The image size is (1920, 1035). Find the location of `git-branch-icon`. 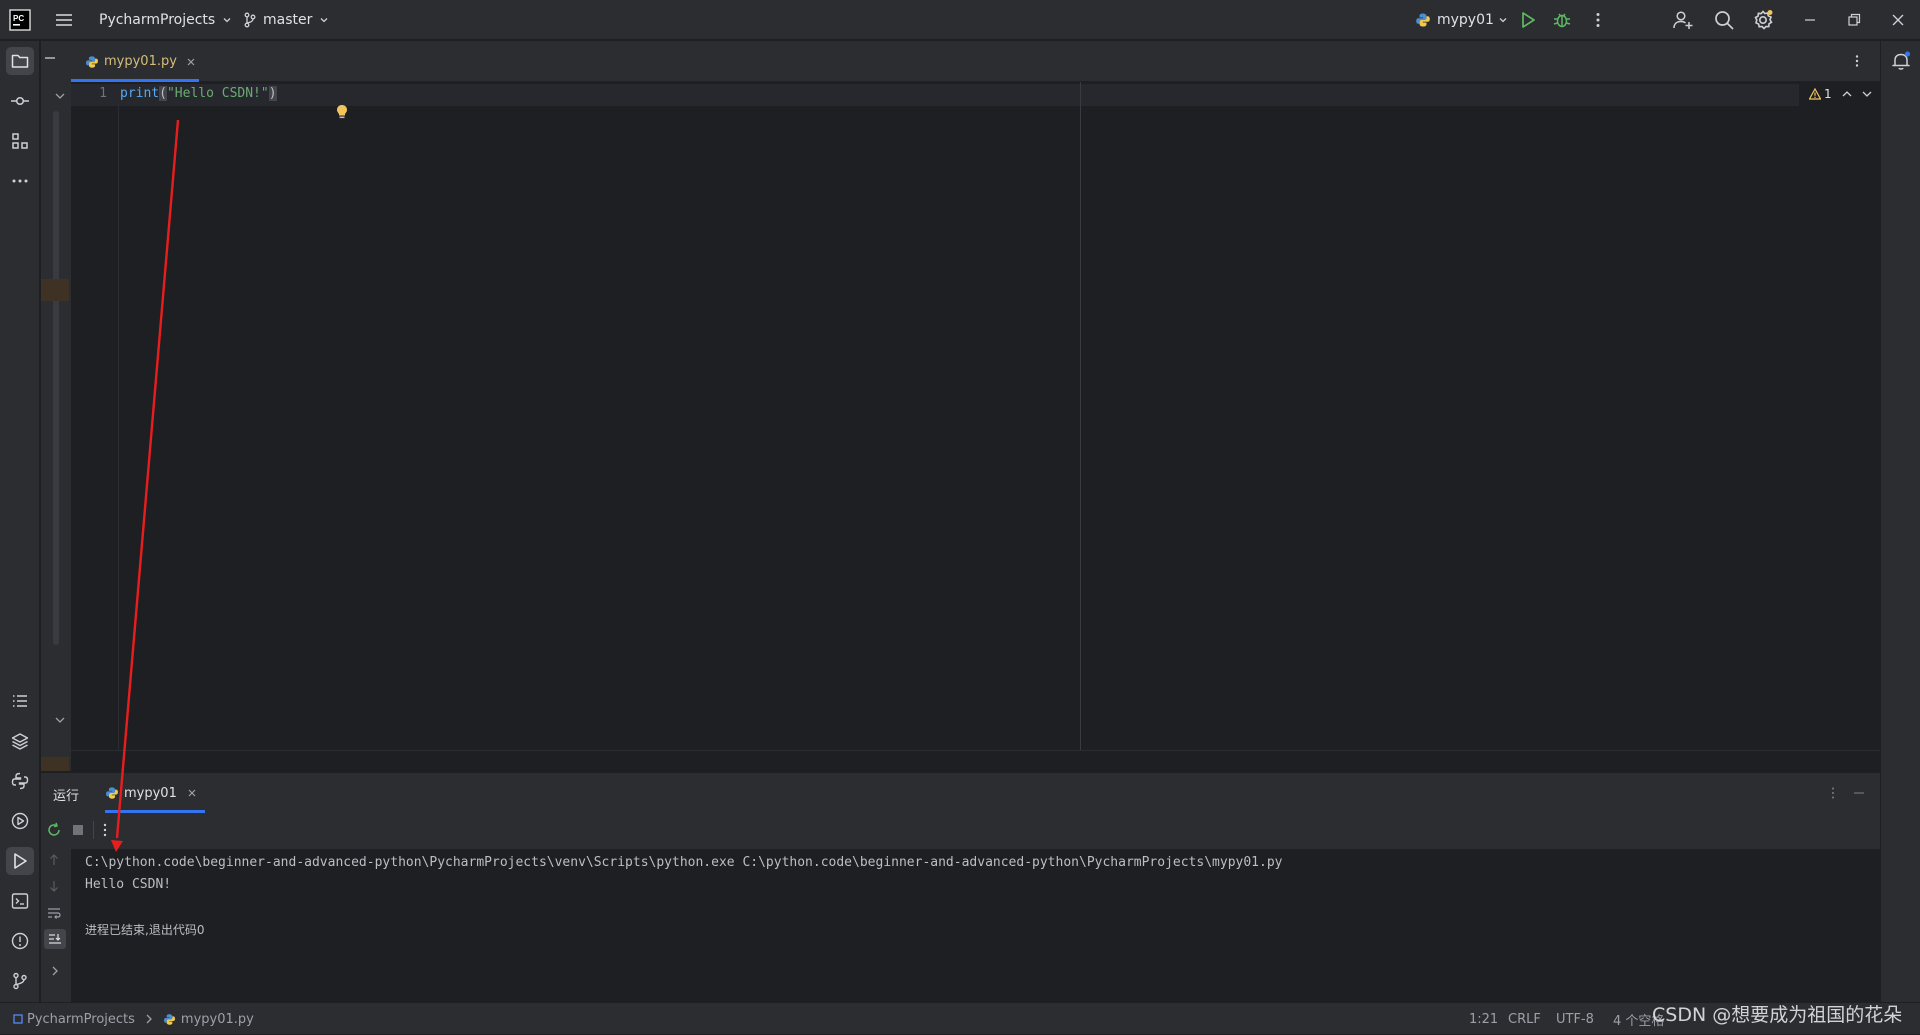

git-branch-icon is located at coordinates (250, 20).